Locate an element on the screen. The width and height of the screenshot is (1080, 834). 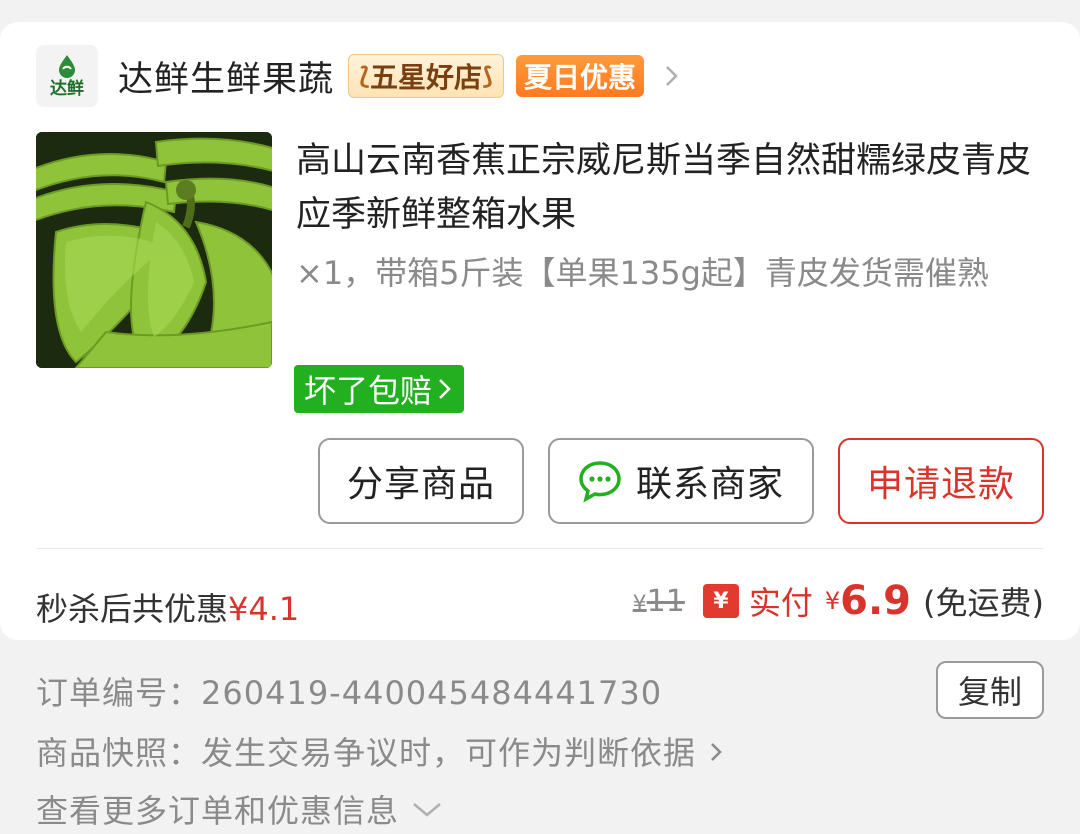
more-order-info-toggle: 查看更多订单和优惠信息 is located at coordinates (240, 809).